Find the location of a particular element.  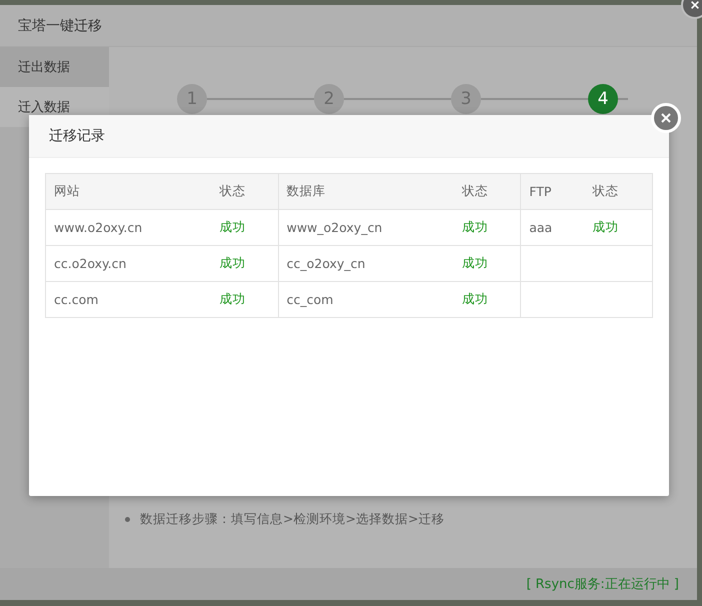

column-header: 网站 is located at coordinates (129, 192).